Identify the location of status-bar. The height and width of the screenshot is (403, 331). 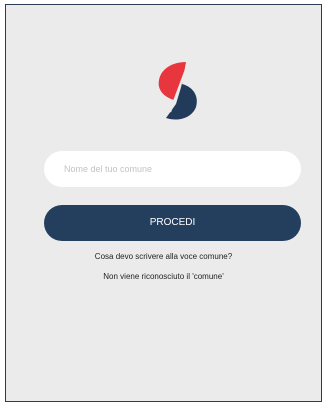
(163, 12).